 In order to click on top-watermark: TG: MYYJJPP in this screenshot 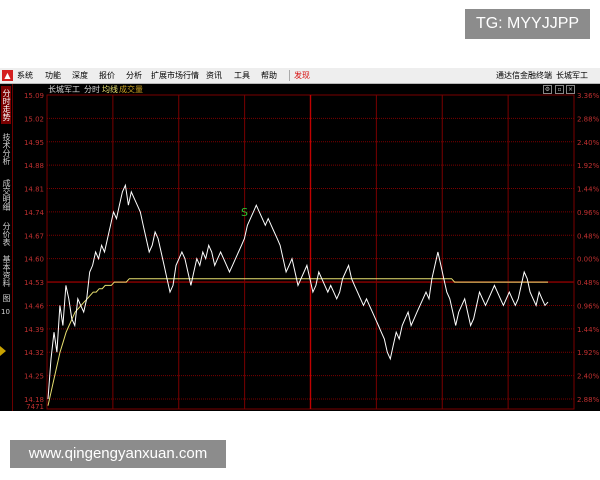, I will do `click(527, 24)`.